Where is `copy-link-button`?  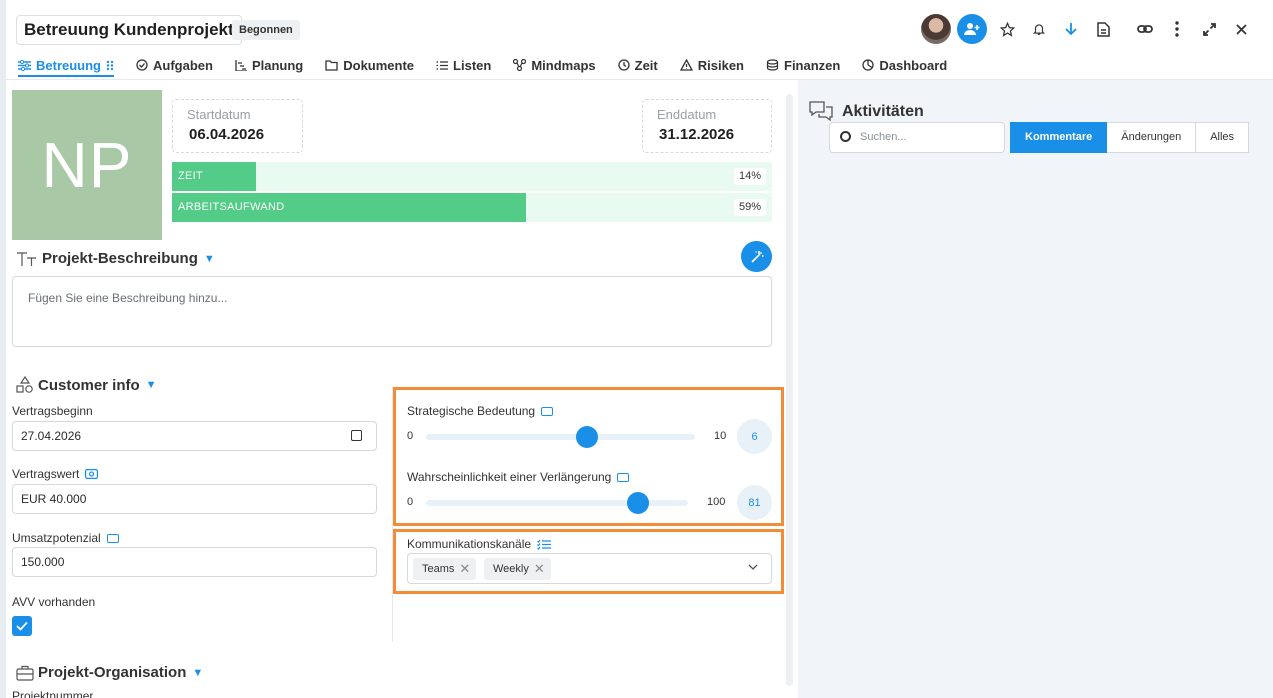
copy-link-button is located at coordinates (1145, 29).